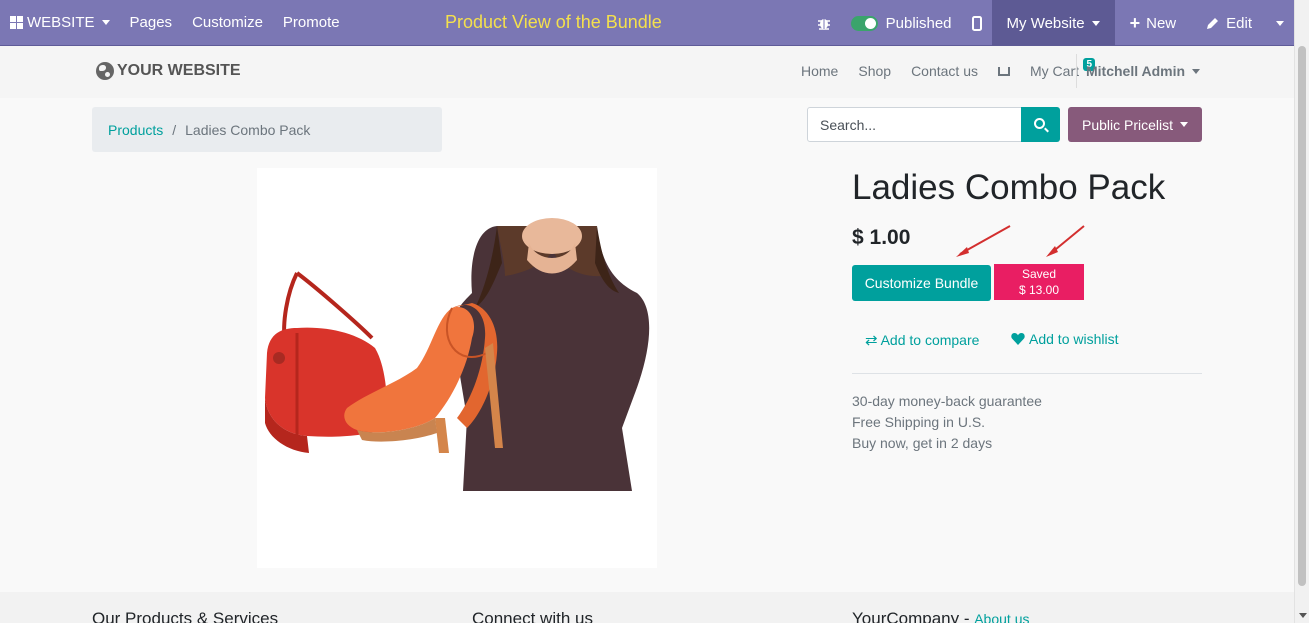 Image resolution: width=1309 pixels, height=623 pixels. What do you see at coordinates (457, 354) in the screenshot?
I see `bundle-illustration` at bounding box center [457, 354].